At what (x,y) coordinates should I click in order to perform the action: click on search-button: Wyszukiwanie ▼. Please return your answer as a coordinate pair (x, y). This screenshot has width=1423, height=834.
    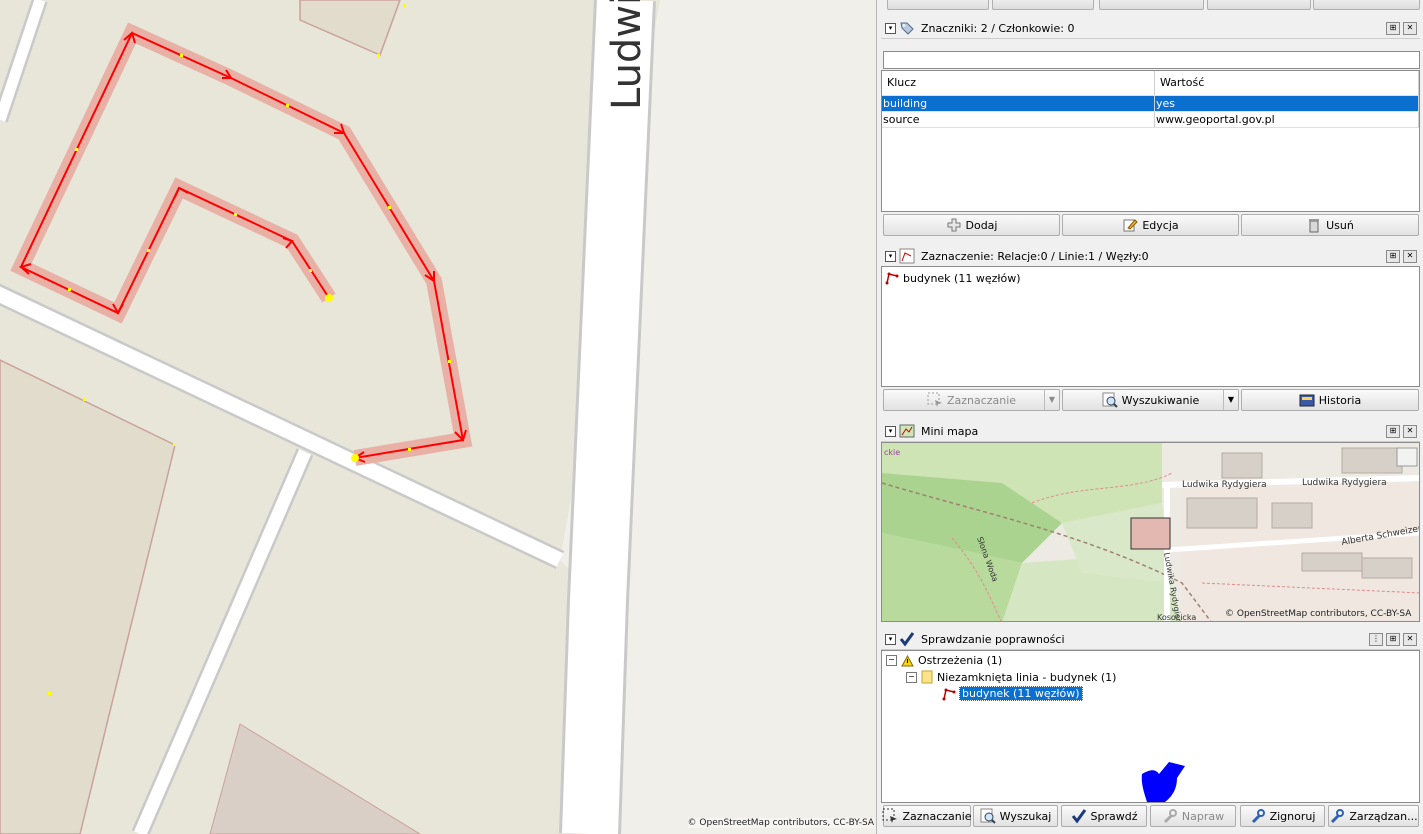
    Looking at the image, I should click on (1150, 400).